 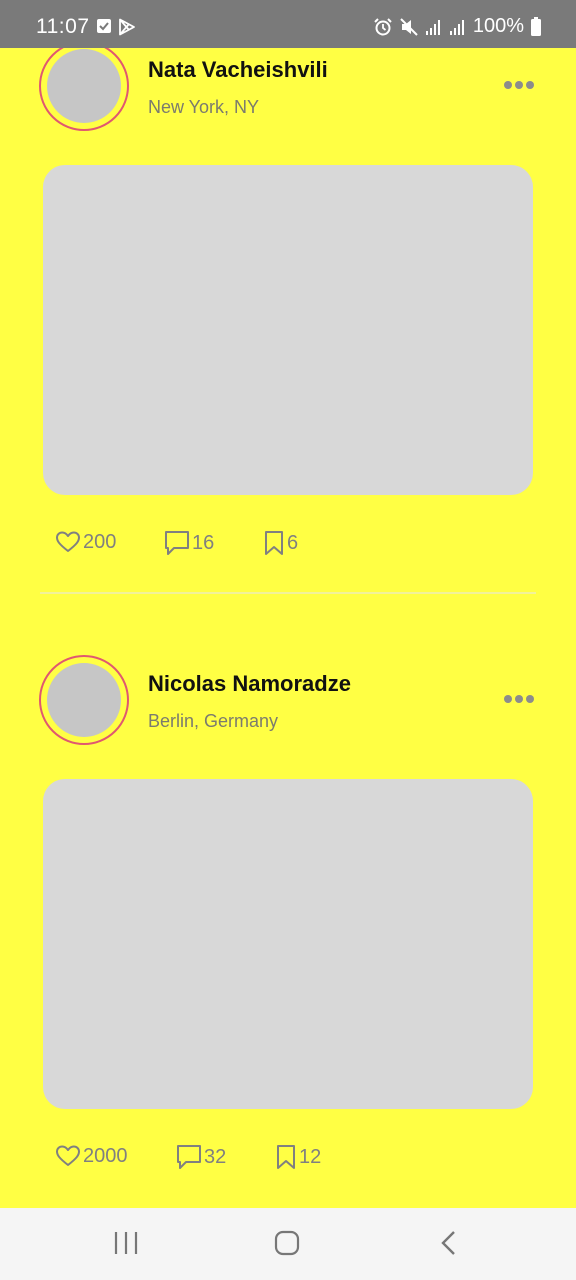 I want to click on home-button, so click(x=287, y=1245).